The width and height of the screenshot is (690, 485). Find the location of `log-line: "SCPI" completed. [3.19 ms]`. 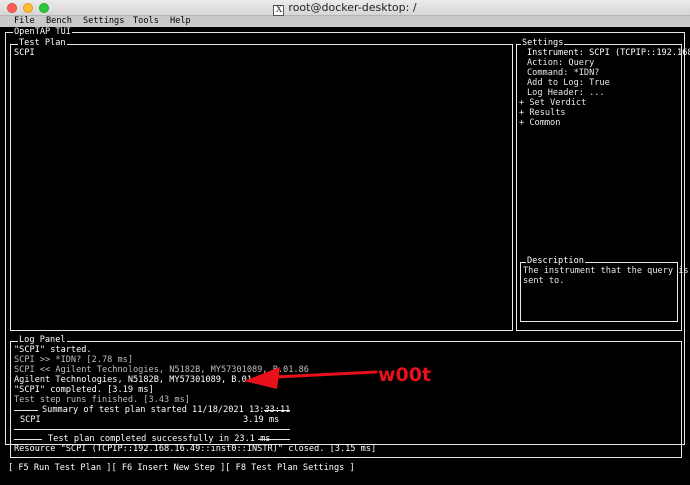

log-line: "SCPI" completed. [3.19 ms] is located at coordinates (84, 390).